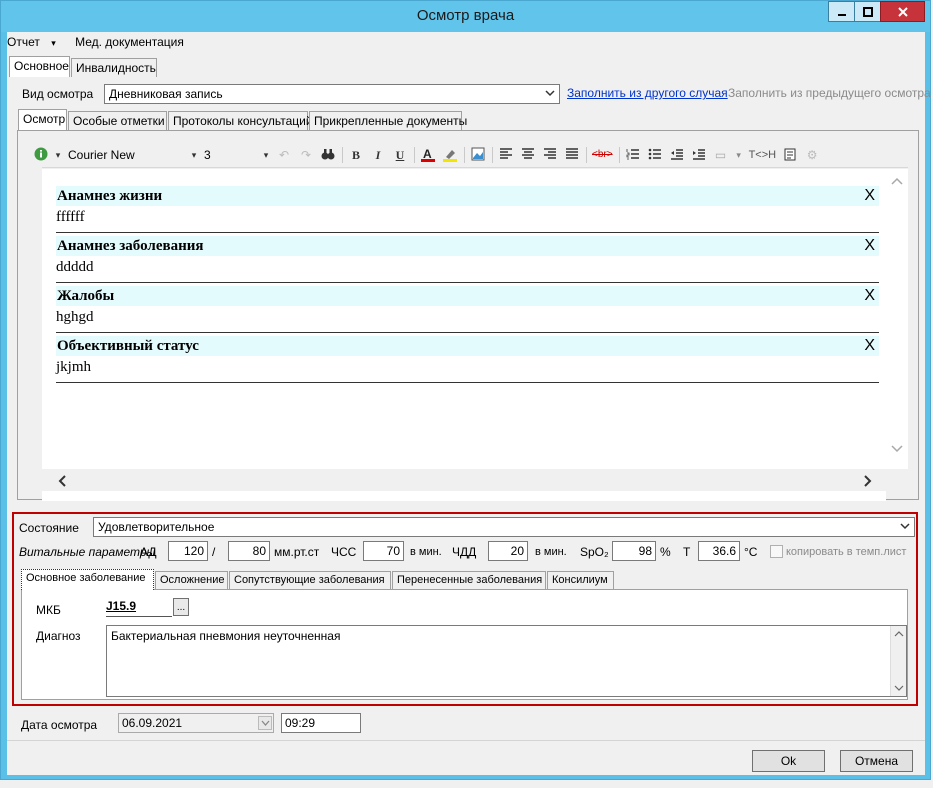  What do you see at coordinates (265, 723) in the screenshot?
I see `date-picker-button` at bounding box center [265, 723].